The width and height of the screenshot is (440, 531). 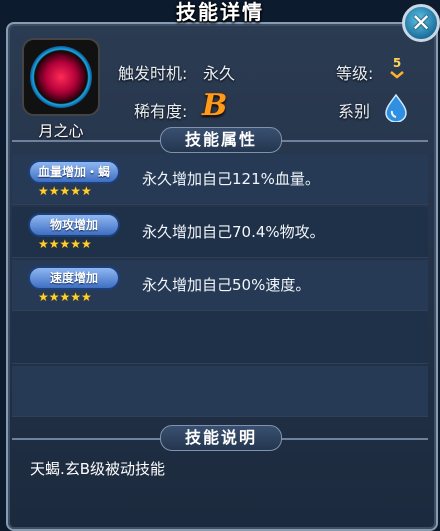 I want to click on close-button: ✕, so click(x=421, y=23).